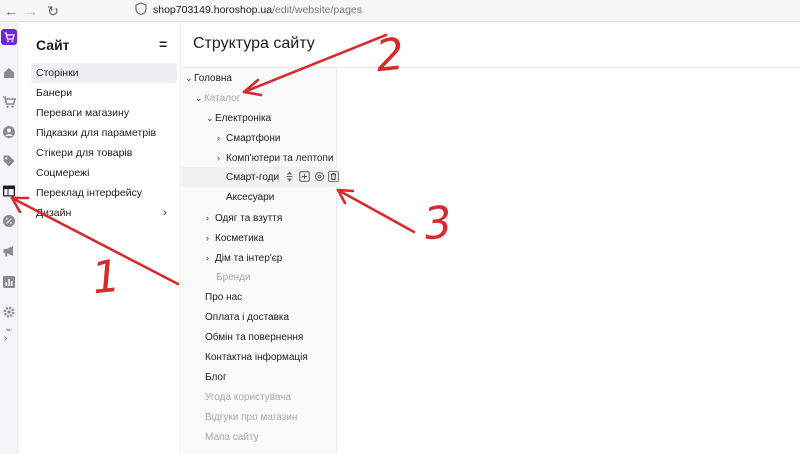 The image size is (800, 454). I want to click on tree-item-home-interior: › Дім та інтер'єр, so click(244, 258).